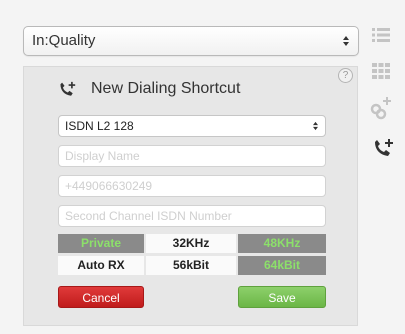 Image resolution: width=405 pixels, height=334 pixels. I want to click on save-button: Save, so click(282, 297).